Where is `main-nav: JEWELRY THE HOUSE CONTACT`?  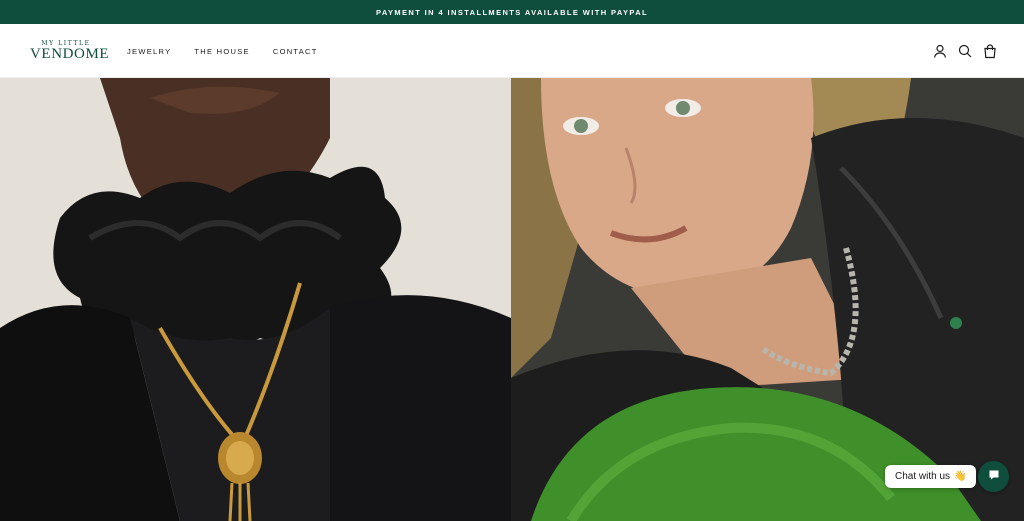
main-nav: JEWELRY THE HOUSE CONTACT is located at coordinates (234, 51).